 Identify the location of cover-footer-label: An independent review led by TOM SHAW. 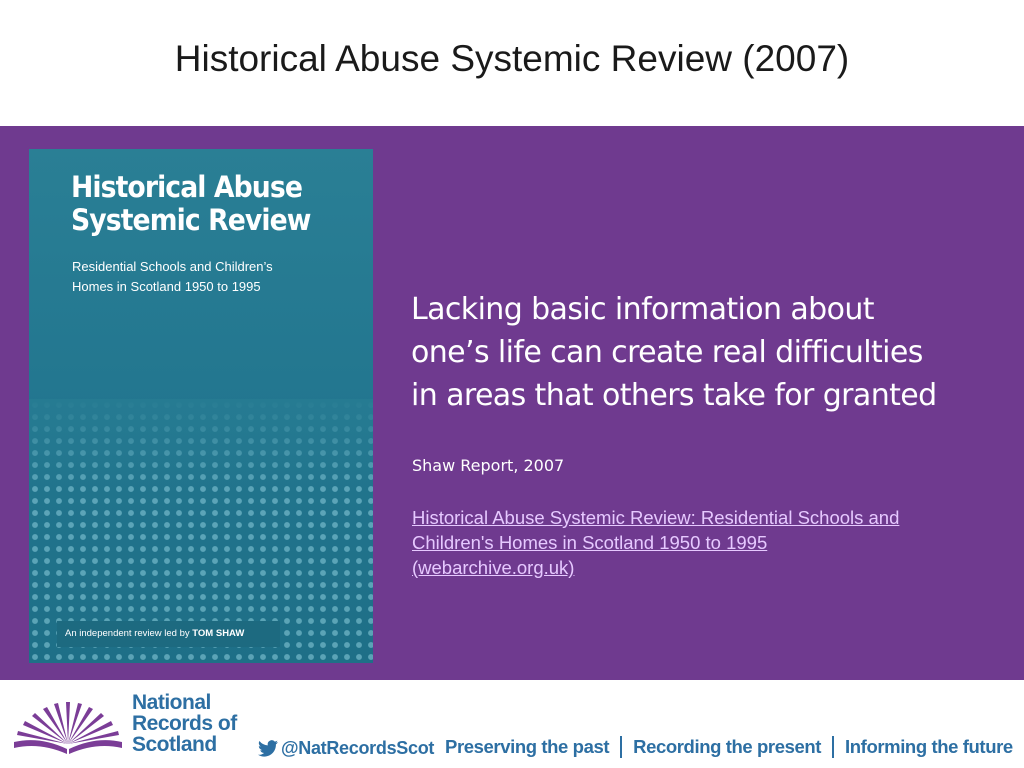
(168, 634).